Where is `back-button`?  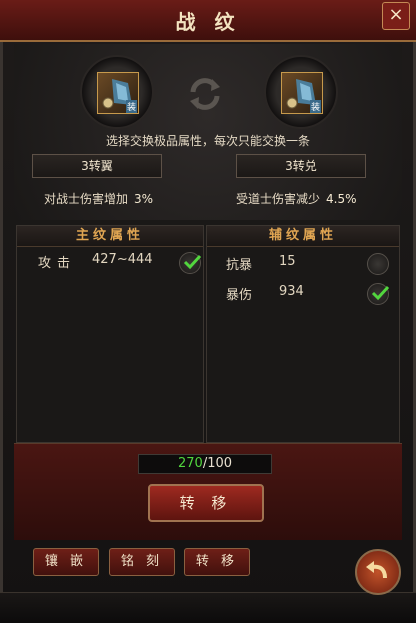 back-button is located at coordinates (378, 572).